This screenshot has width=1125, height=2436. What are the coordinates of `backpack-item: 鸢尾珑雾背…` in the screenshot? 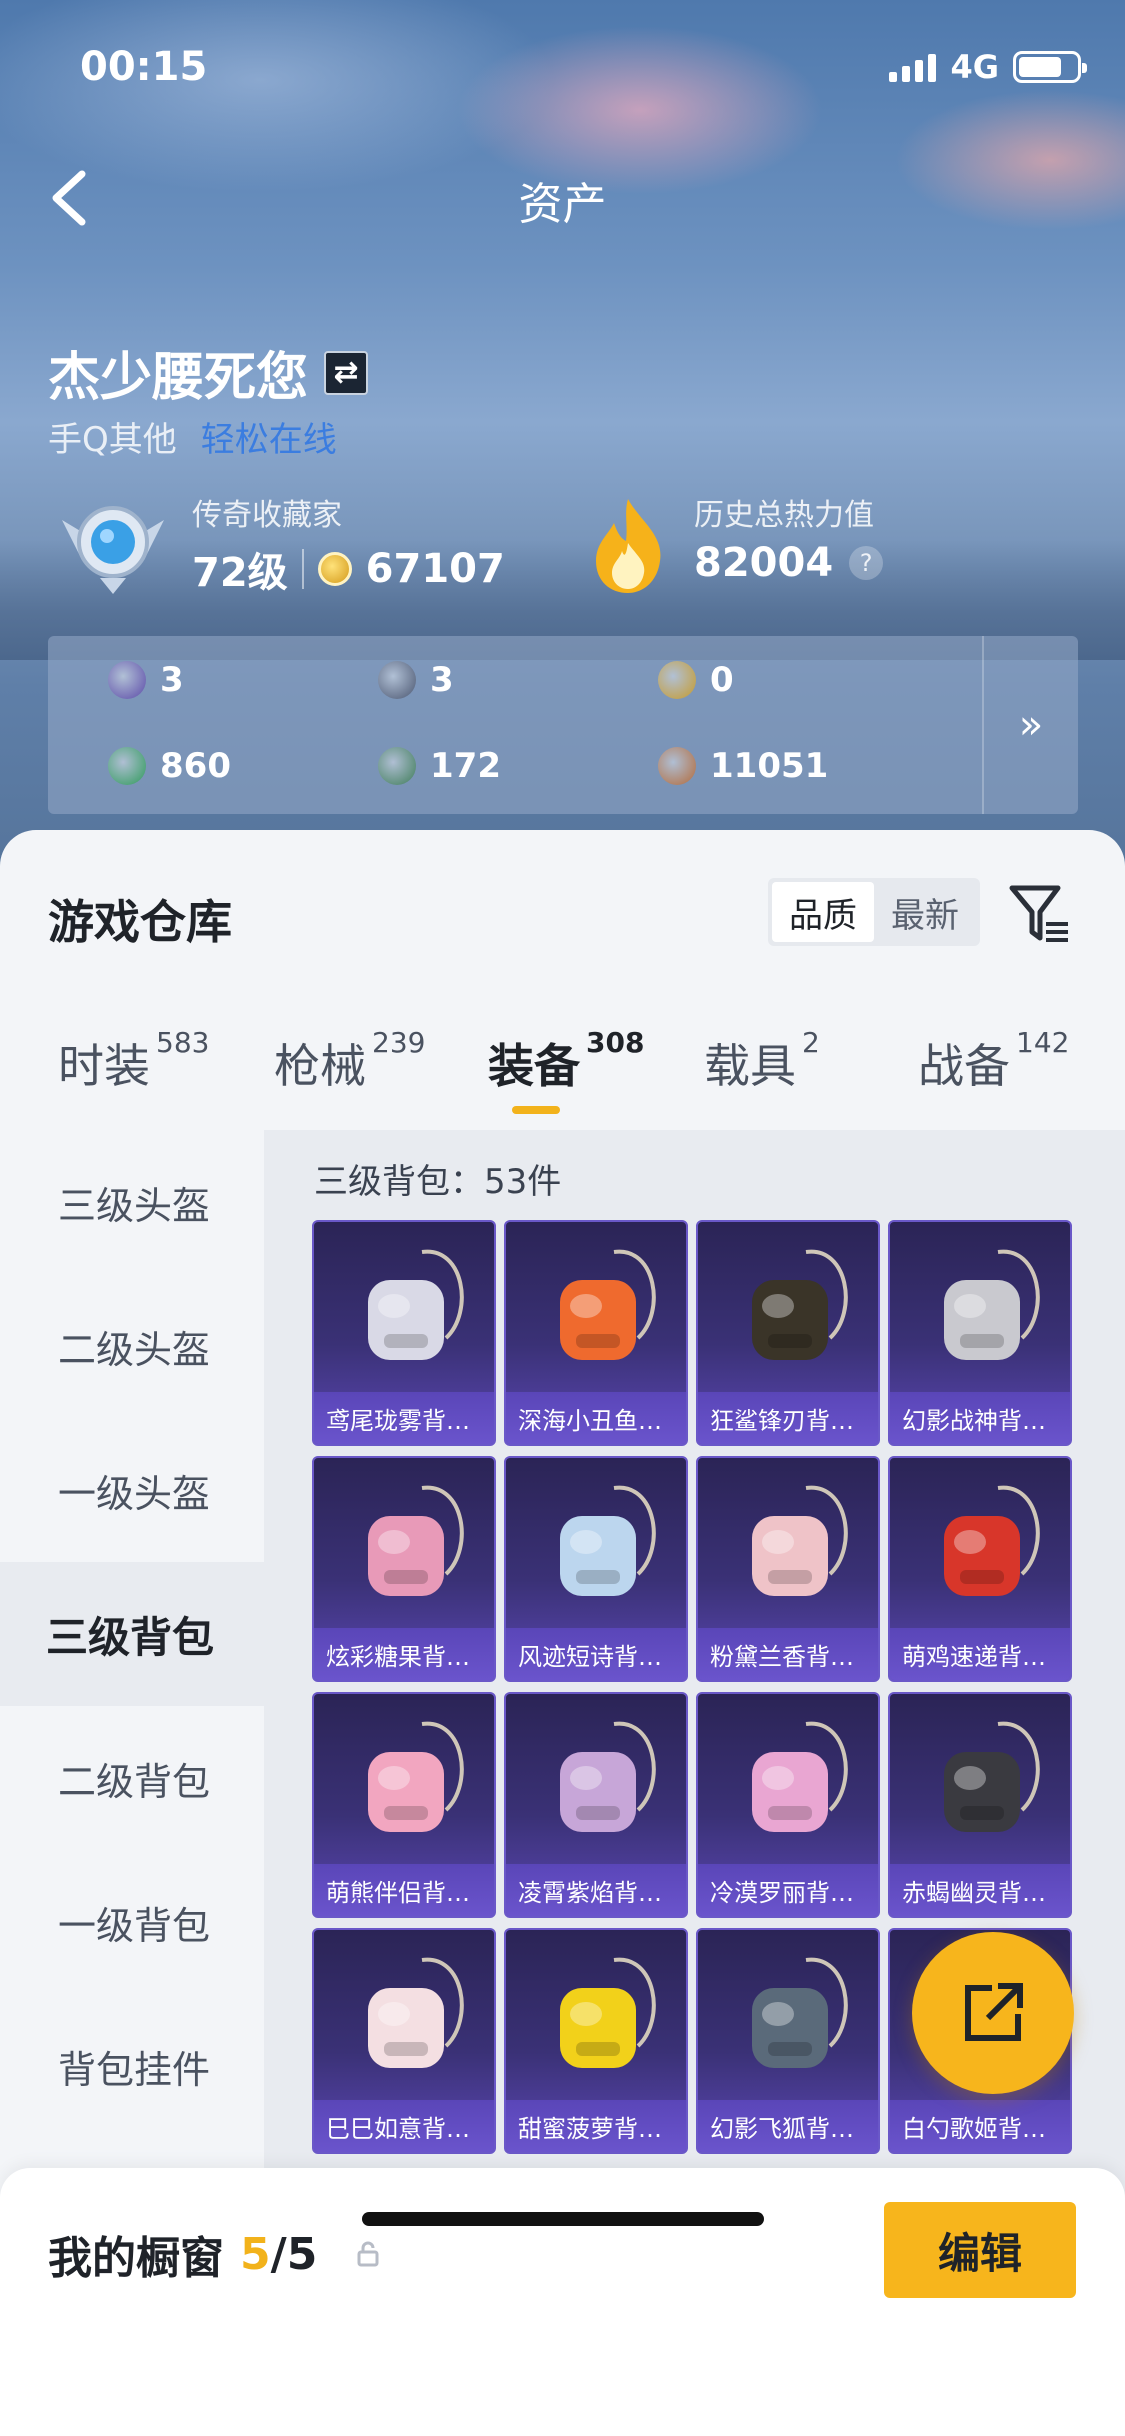 It's located at (404, 1333).